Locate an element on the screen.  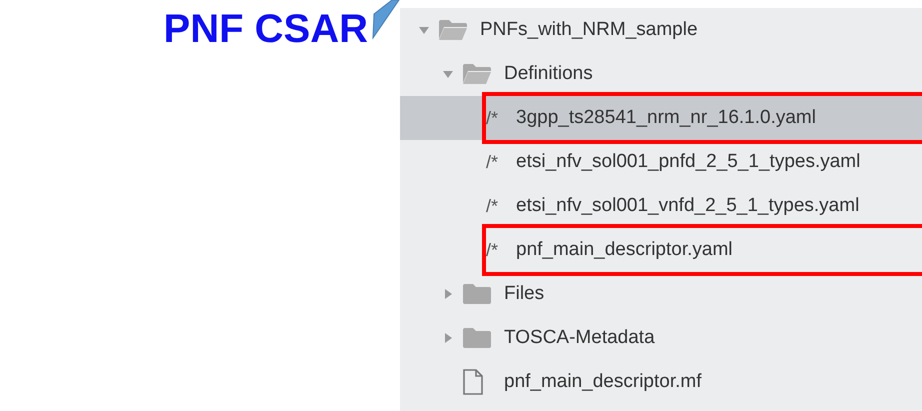
file-icon is located at coordinates (473, 382).